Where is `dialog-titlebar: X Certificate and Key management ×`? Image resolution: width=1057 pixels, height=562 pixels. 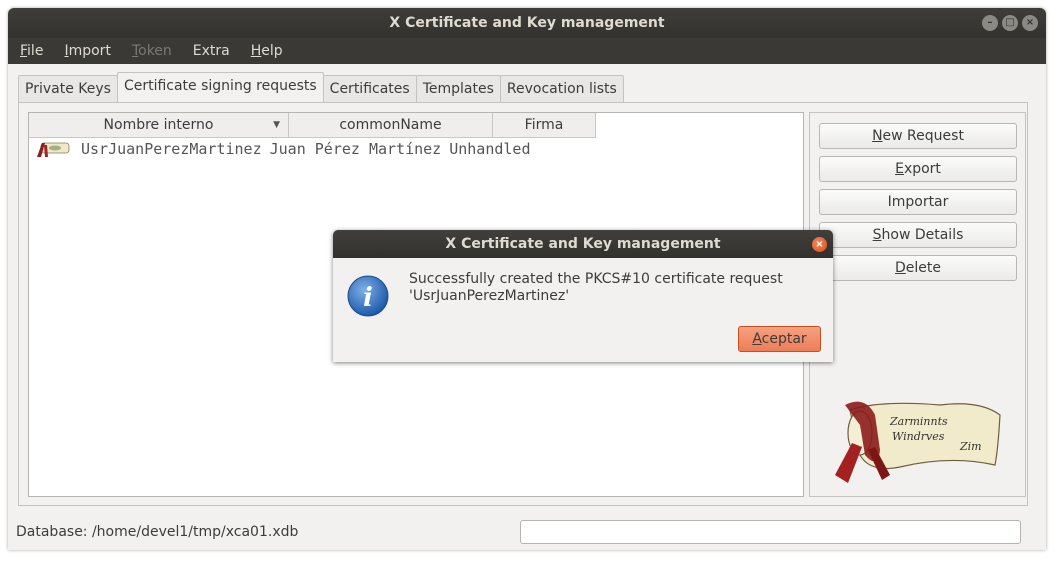
dialog-titlebar: X Certificate and Key management × is located at coordinates (583, 244).